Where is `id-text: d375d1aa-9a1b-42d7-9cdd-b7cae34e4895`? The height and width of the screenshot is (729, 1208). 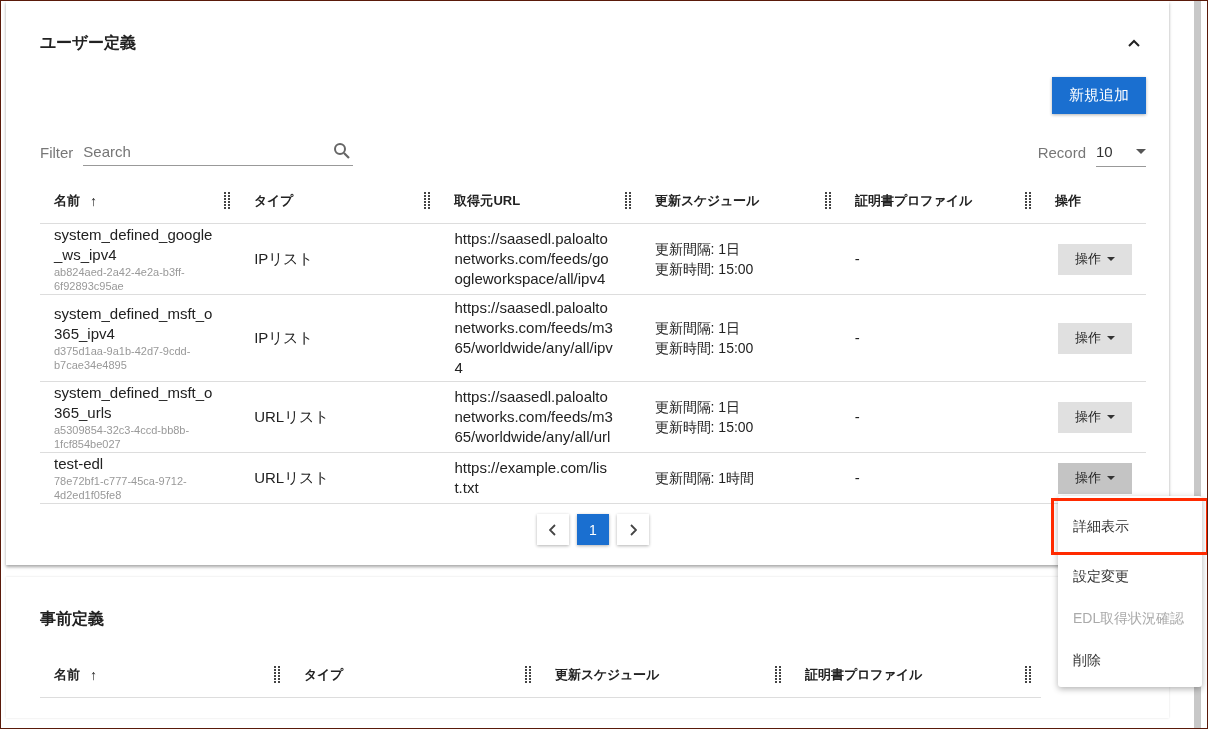
id-text: d375d1aa-9a1b-42d7-9cdd-b7cae34e4895 is located at coordinates (123, 358).